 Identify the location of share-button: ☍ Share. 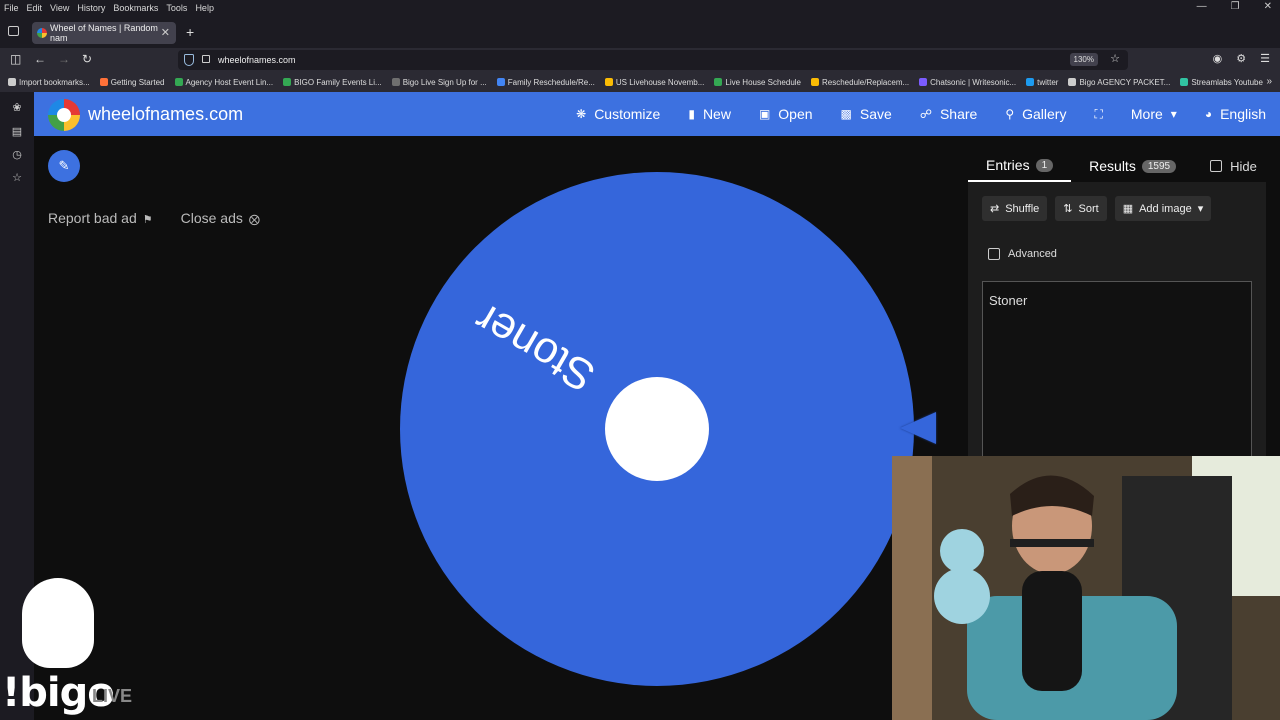
(949, 114).